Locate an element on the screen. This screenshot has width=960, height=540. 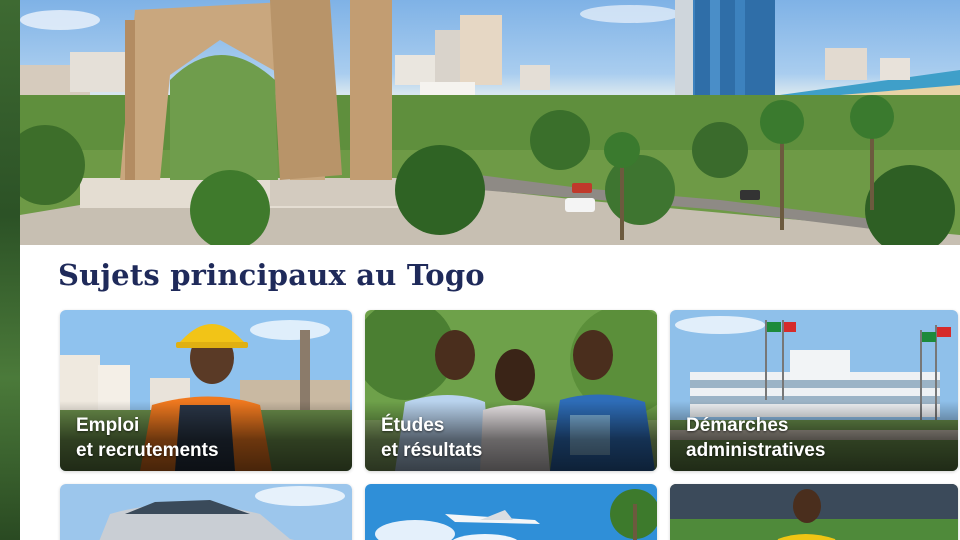
card-label-line1: Démarches is located at coordinates (737, 425).